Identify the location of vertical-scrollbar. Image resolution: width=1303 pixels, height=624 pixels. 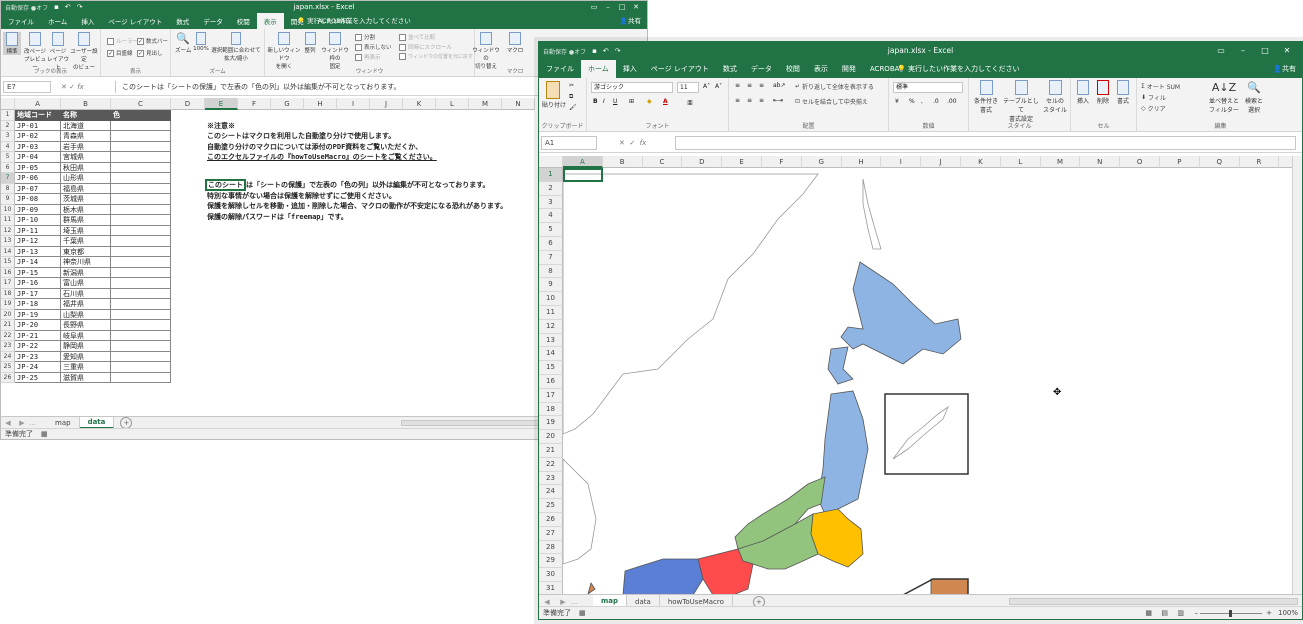
(1297, 375).